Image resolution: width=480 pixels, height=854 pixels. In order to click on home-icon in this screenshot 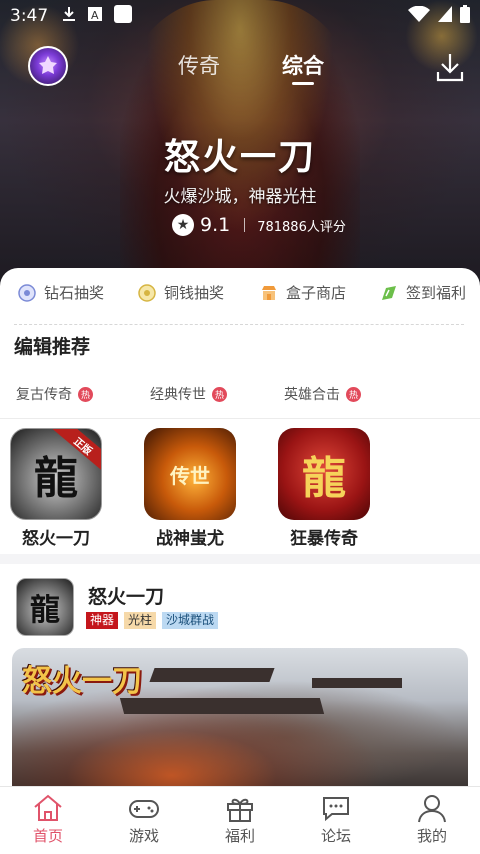, I will do `click(48, 807)`.